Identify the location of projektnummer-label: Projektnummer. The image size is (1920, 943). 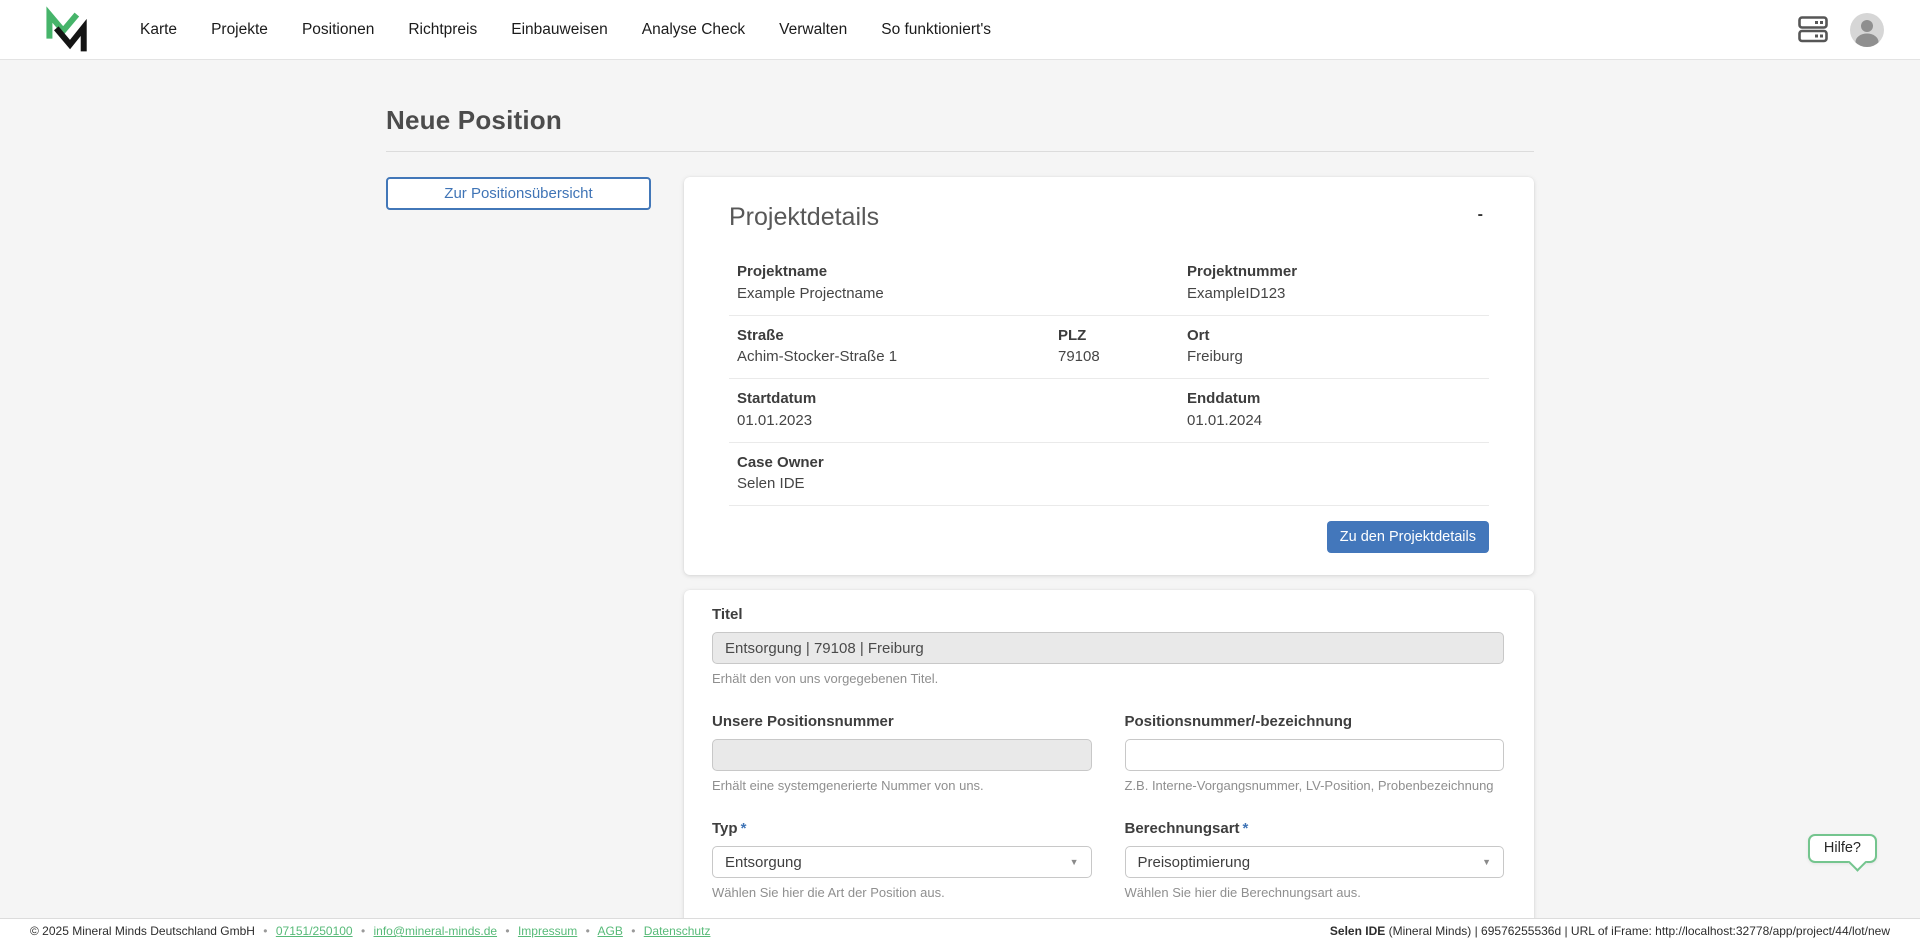
(1242, 271).